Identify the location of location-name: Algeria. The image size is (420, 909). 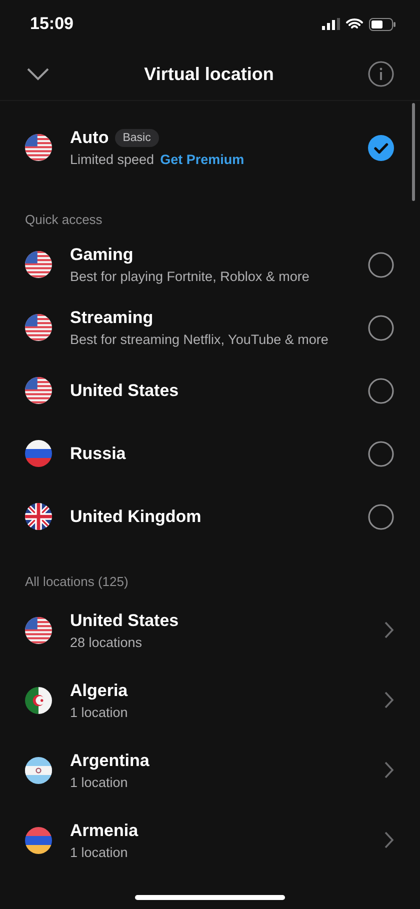
(99, 690).